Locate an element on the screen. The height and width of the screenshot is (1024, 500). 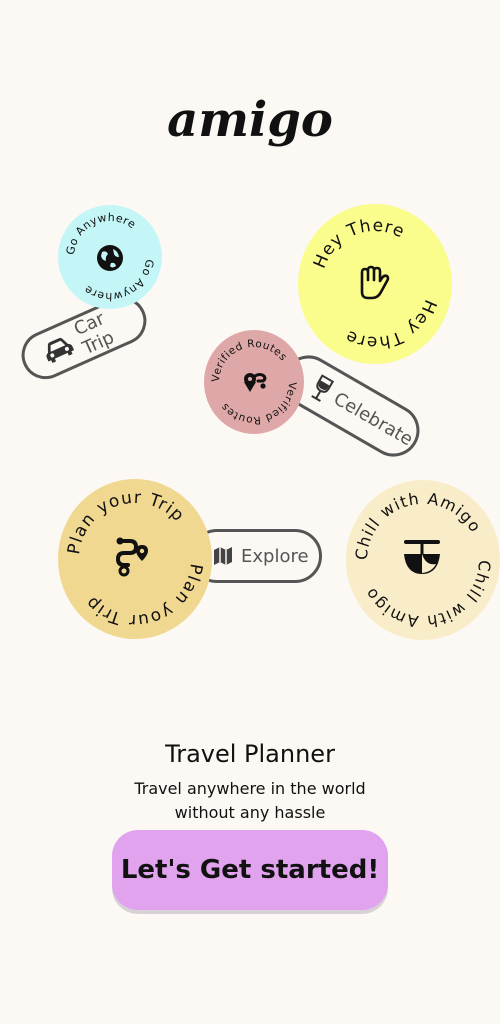
hey-there-badge: Hey There Hey There is located at coordinates (375, 284).